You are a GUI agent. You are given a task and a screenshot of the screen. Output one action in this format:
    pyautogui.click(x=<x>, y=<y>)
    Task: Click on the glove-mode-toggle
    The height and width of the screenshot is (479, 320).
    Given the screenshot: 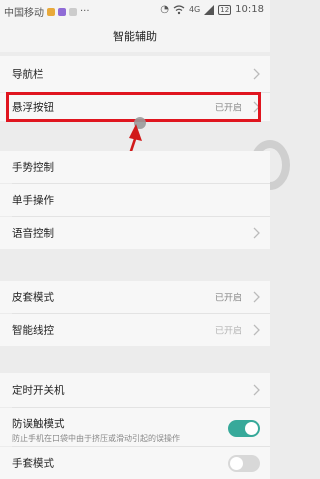 What is the action you would take?
    pyautogui.click(x=244, y=463)
    